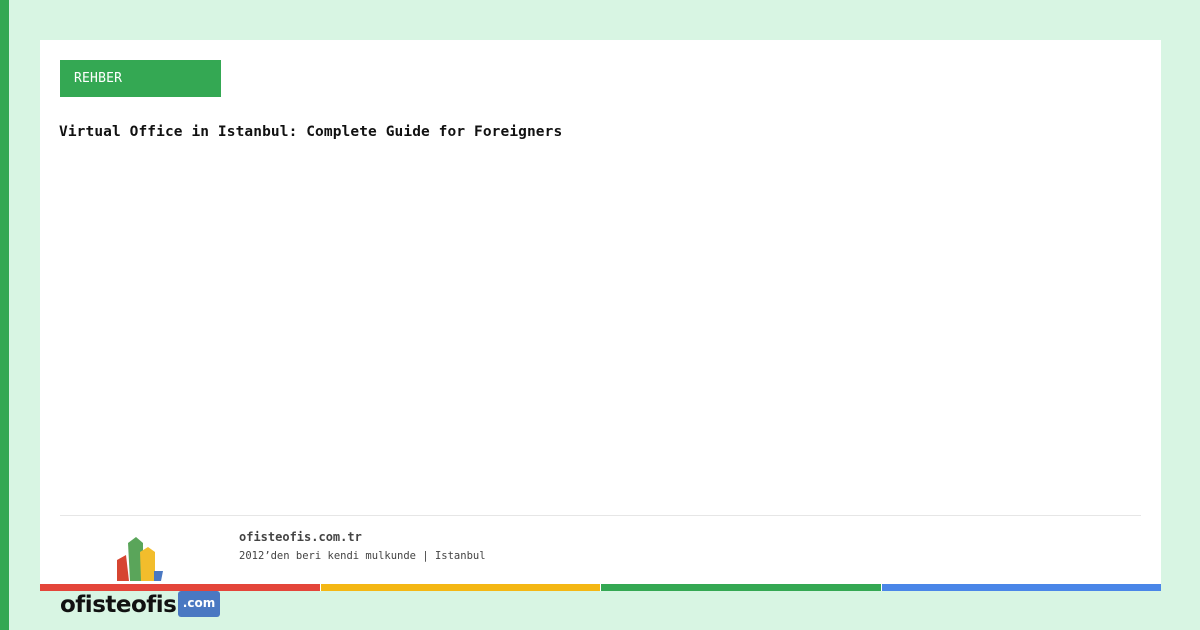 Image resolution: width=1200 pixels, height=630 pixels. I want to click on left-accent-stripe, so click(4, 315).